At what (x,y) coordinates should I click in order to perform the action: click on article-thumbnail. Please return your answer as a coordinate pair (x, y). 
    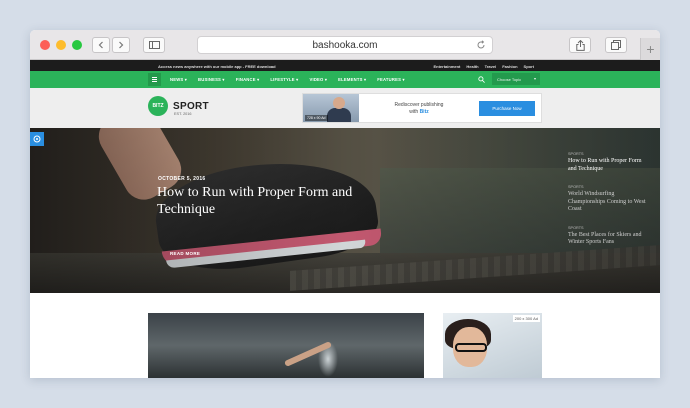
    Looking at the image, I should click on (286, 345).